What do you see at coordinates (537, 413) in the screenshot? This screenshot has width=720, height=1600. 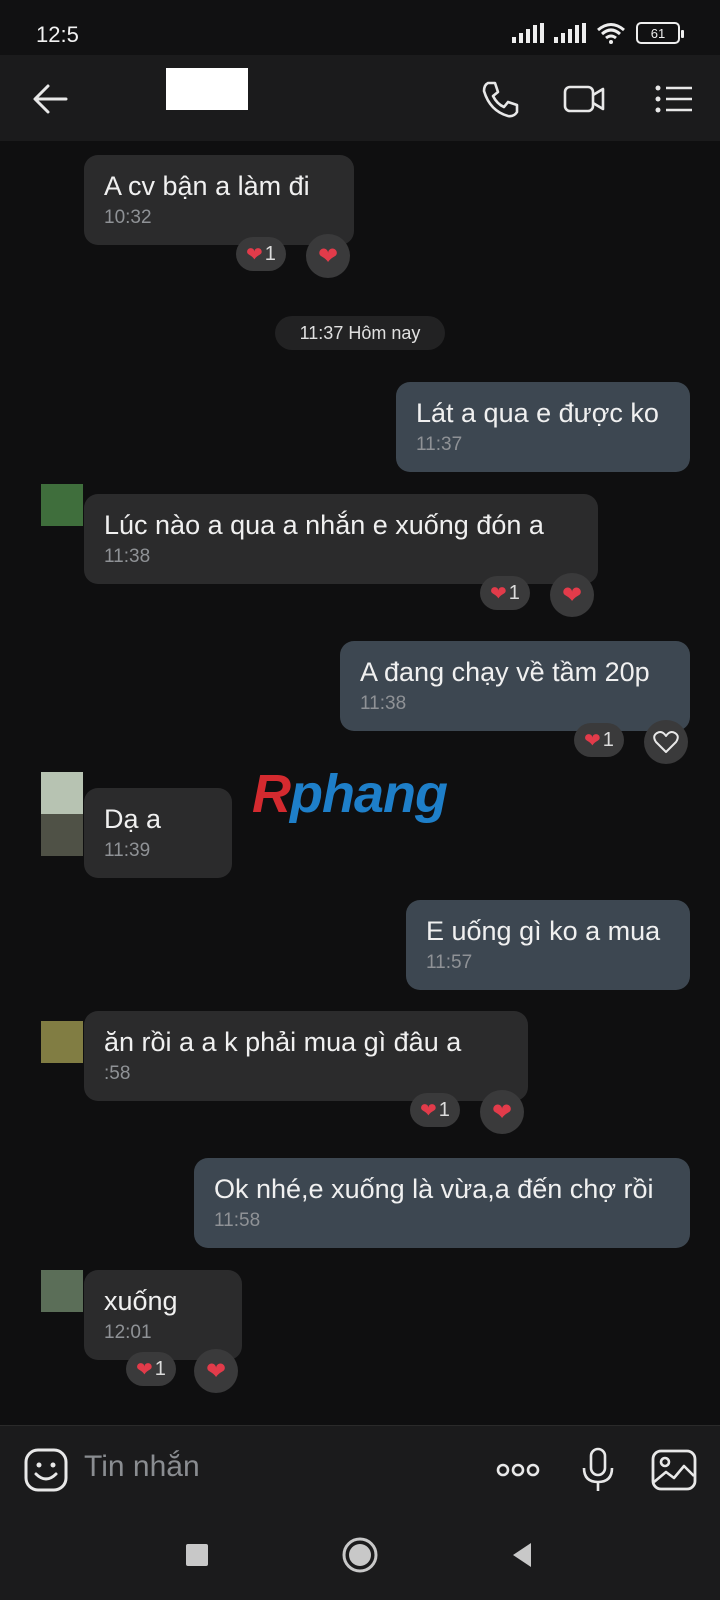 I see `message-text: Lát a qua e được ko` at bounding box center [537, 413].